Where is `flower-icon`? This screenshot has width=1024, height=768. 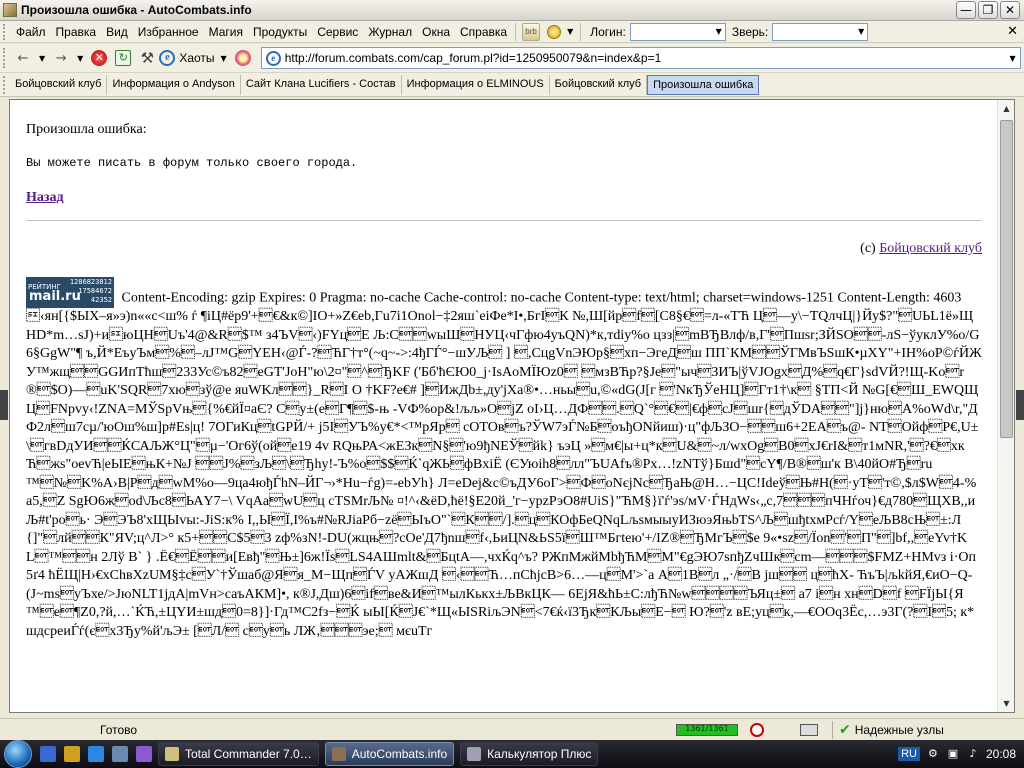 flower-icon is located at coordinates (242, 58).